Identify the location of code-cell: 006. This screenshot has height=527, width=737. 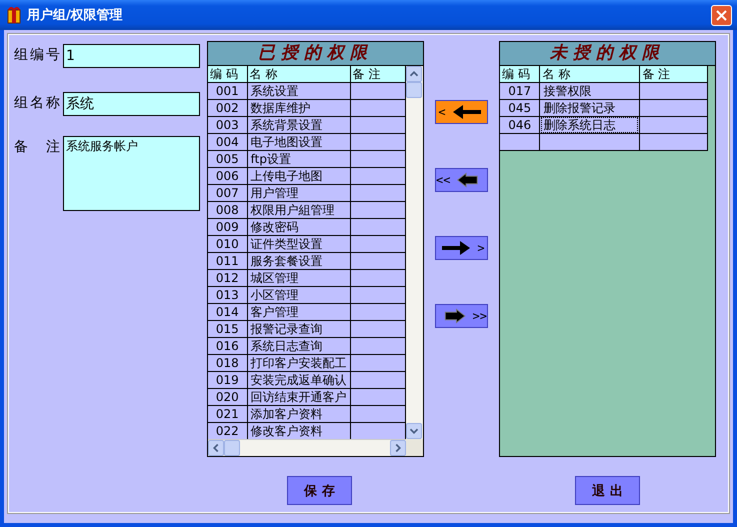
(228, 175).